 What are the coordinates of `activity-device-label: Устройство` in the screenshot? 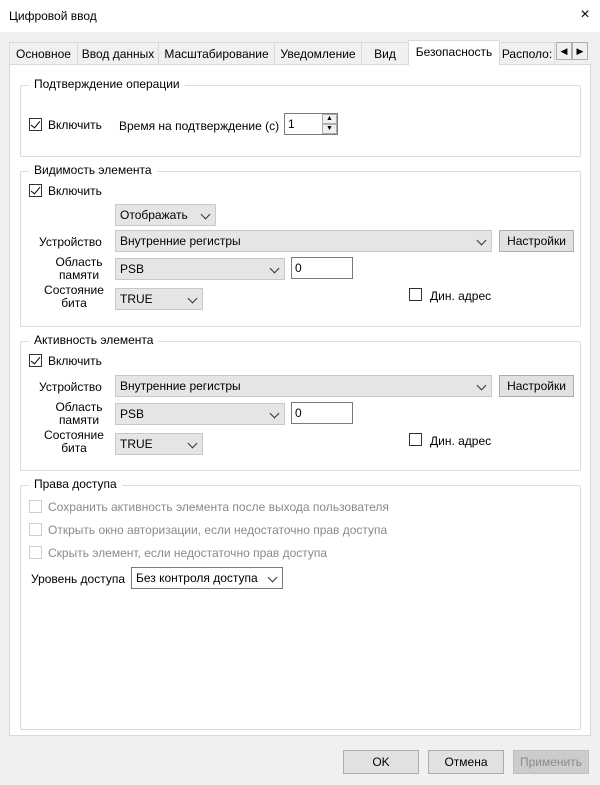 It's located at (70, 387).